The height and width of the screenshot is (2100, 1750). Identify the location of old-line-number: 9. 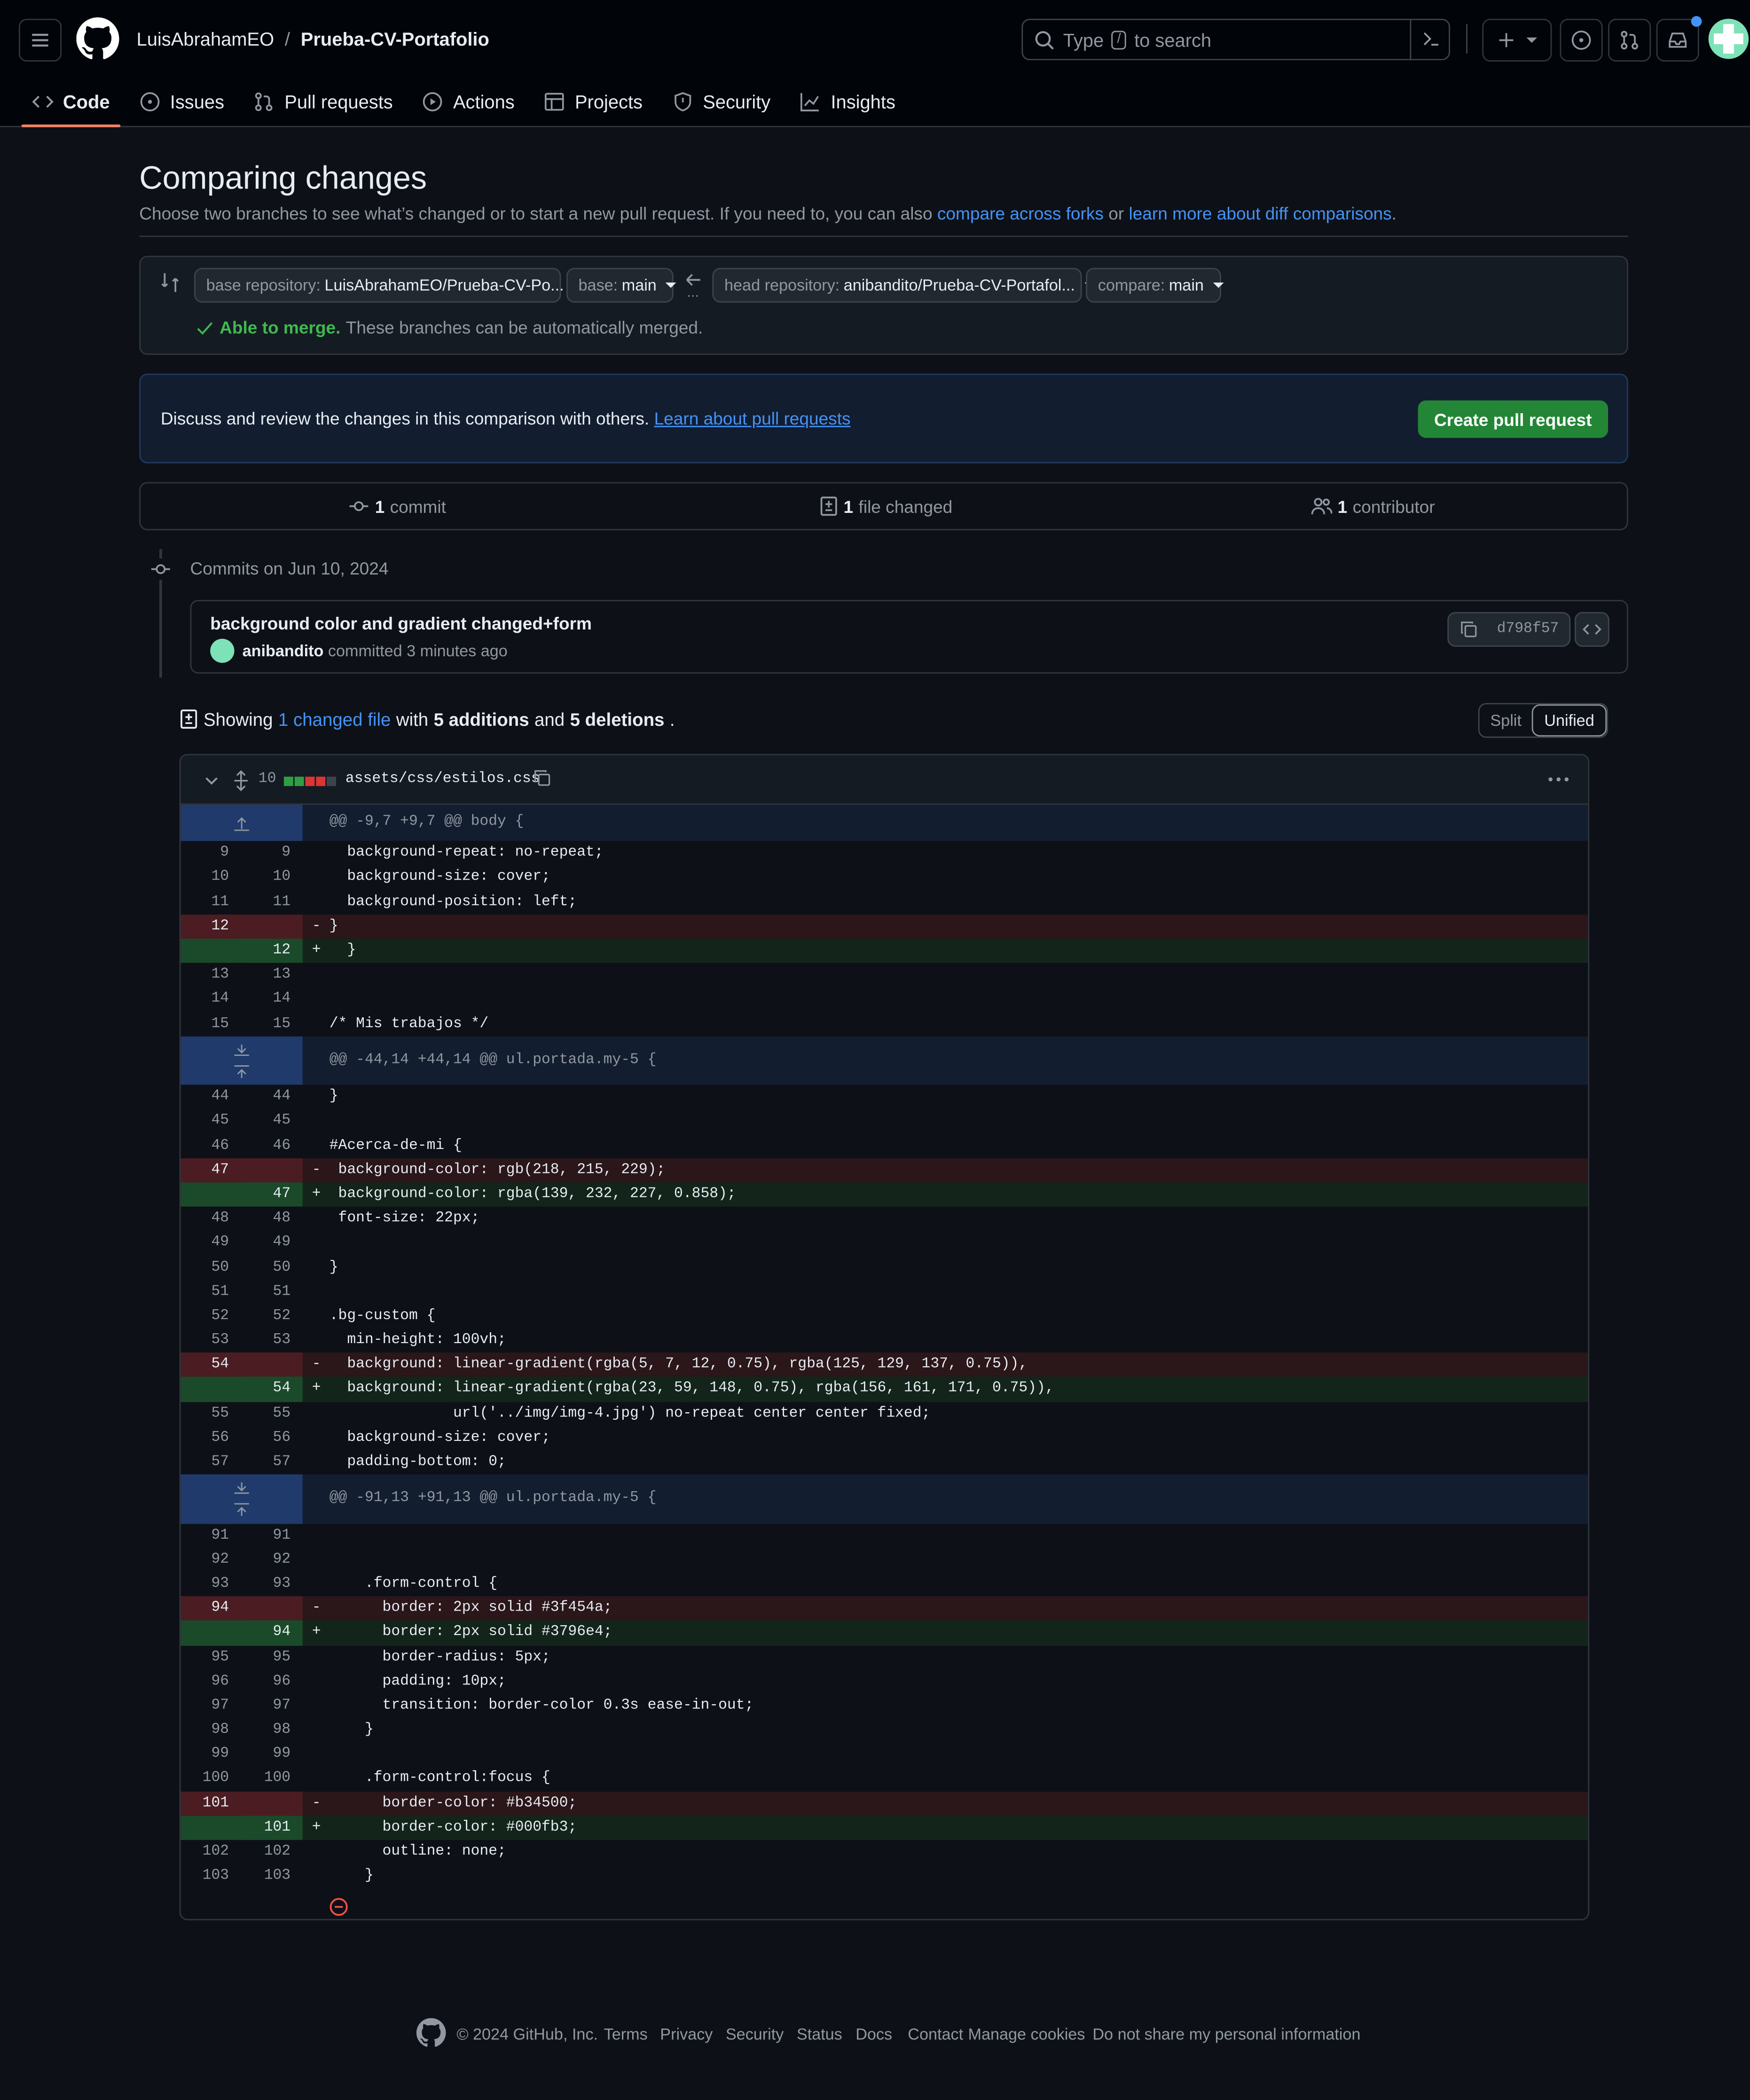
(205, 854).